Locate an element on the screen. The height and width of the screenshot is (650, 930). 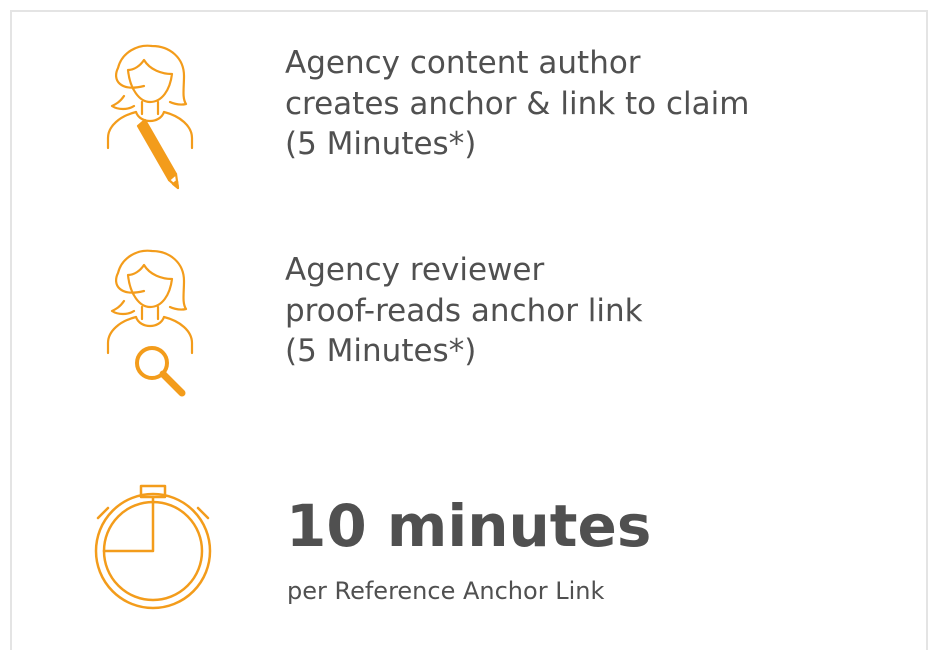
total-time-caption: per Reference Anchor Link is located at coordinates (446, 591).